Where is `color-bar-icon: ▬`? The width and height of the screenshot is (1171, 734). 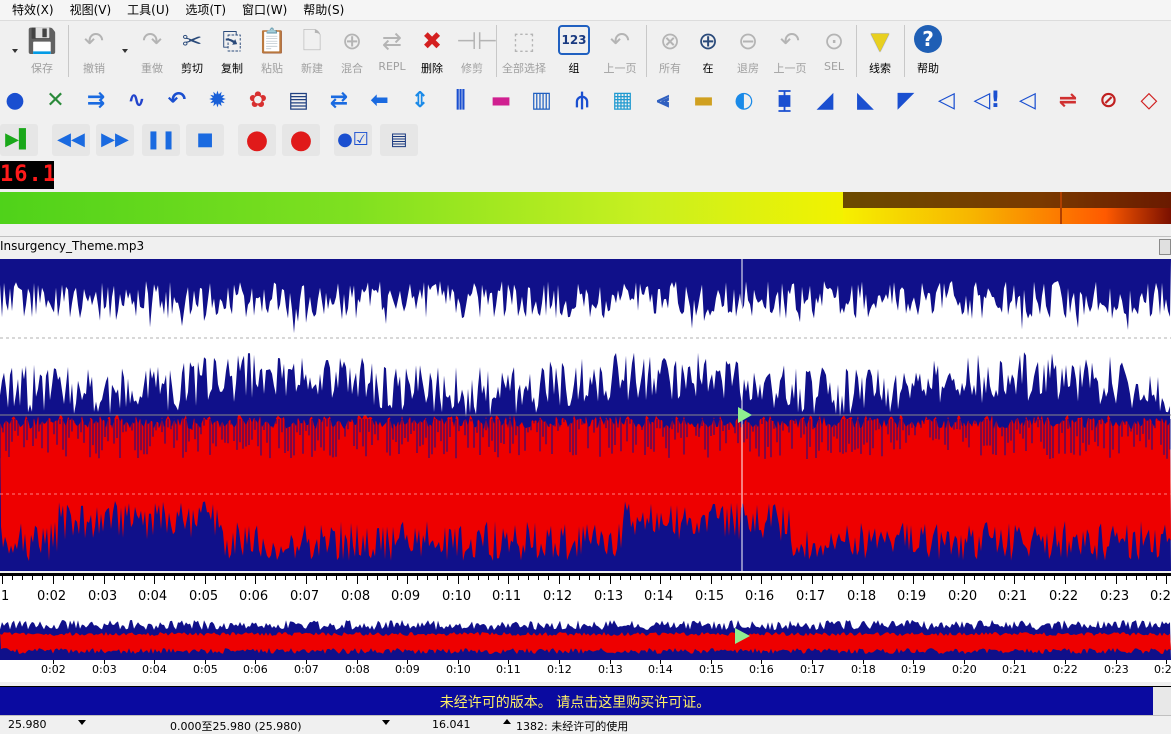
color-bar-icon: ▬ is located at coordinates (704, 101).